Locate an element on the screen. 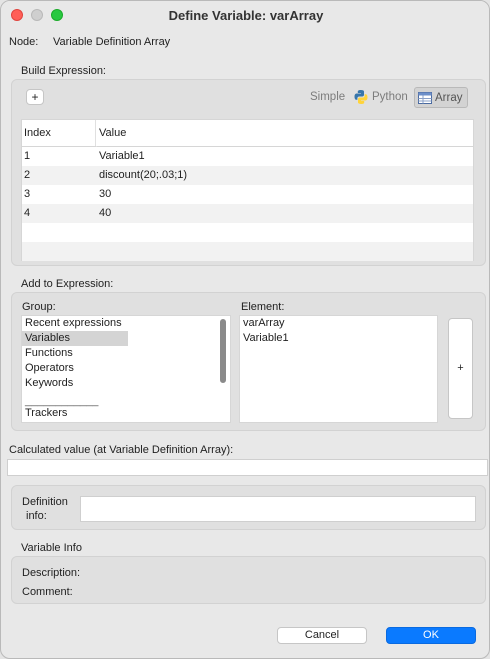 The width and height of the screenshot is (490, 659). cancel-button: Cancel is located at coordinates (322, 635).